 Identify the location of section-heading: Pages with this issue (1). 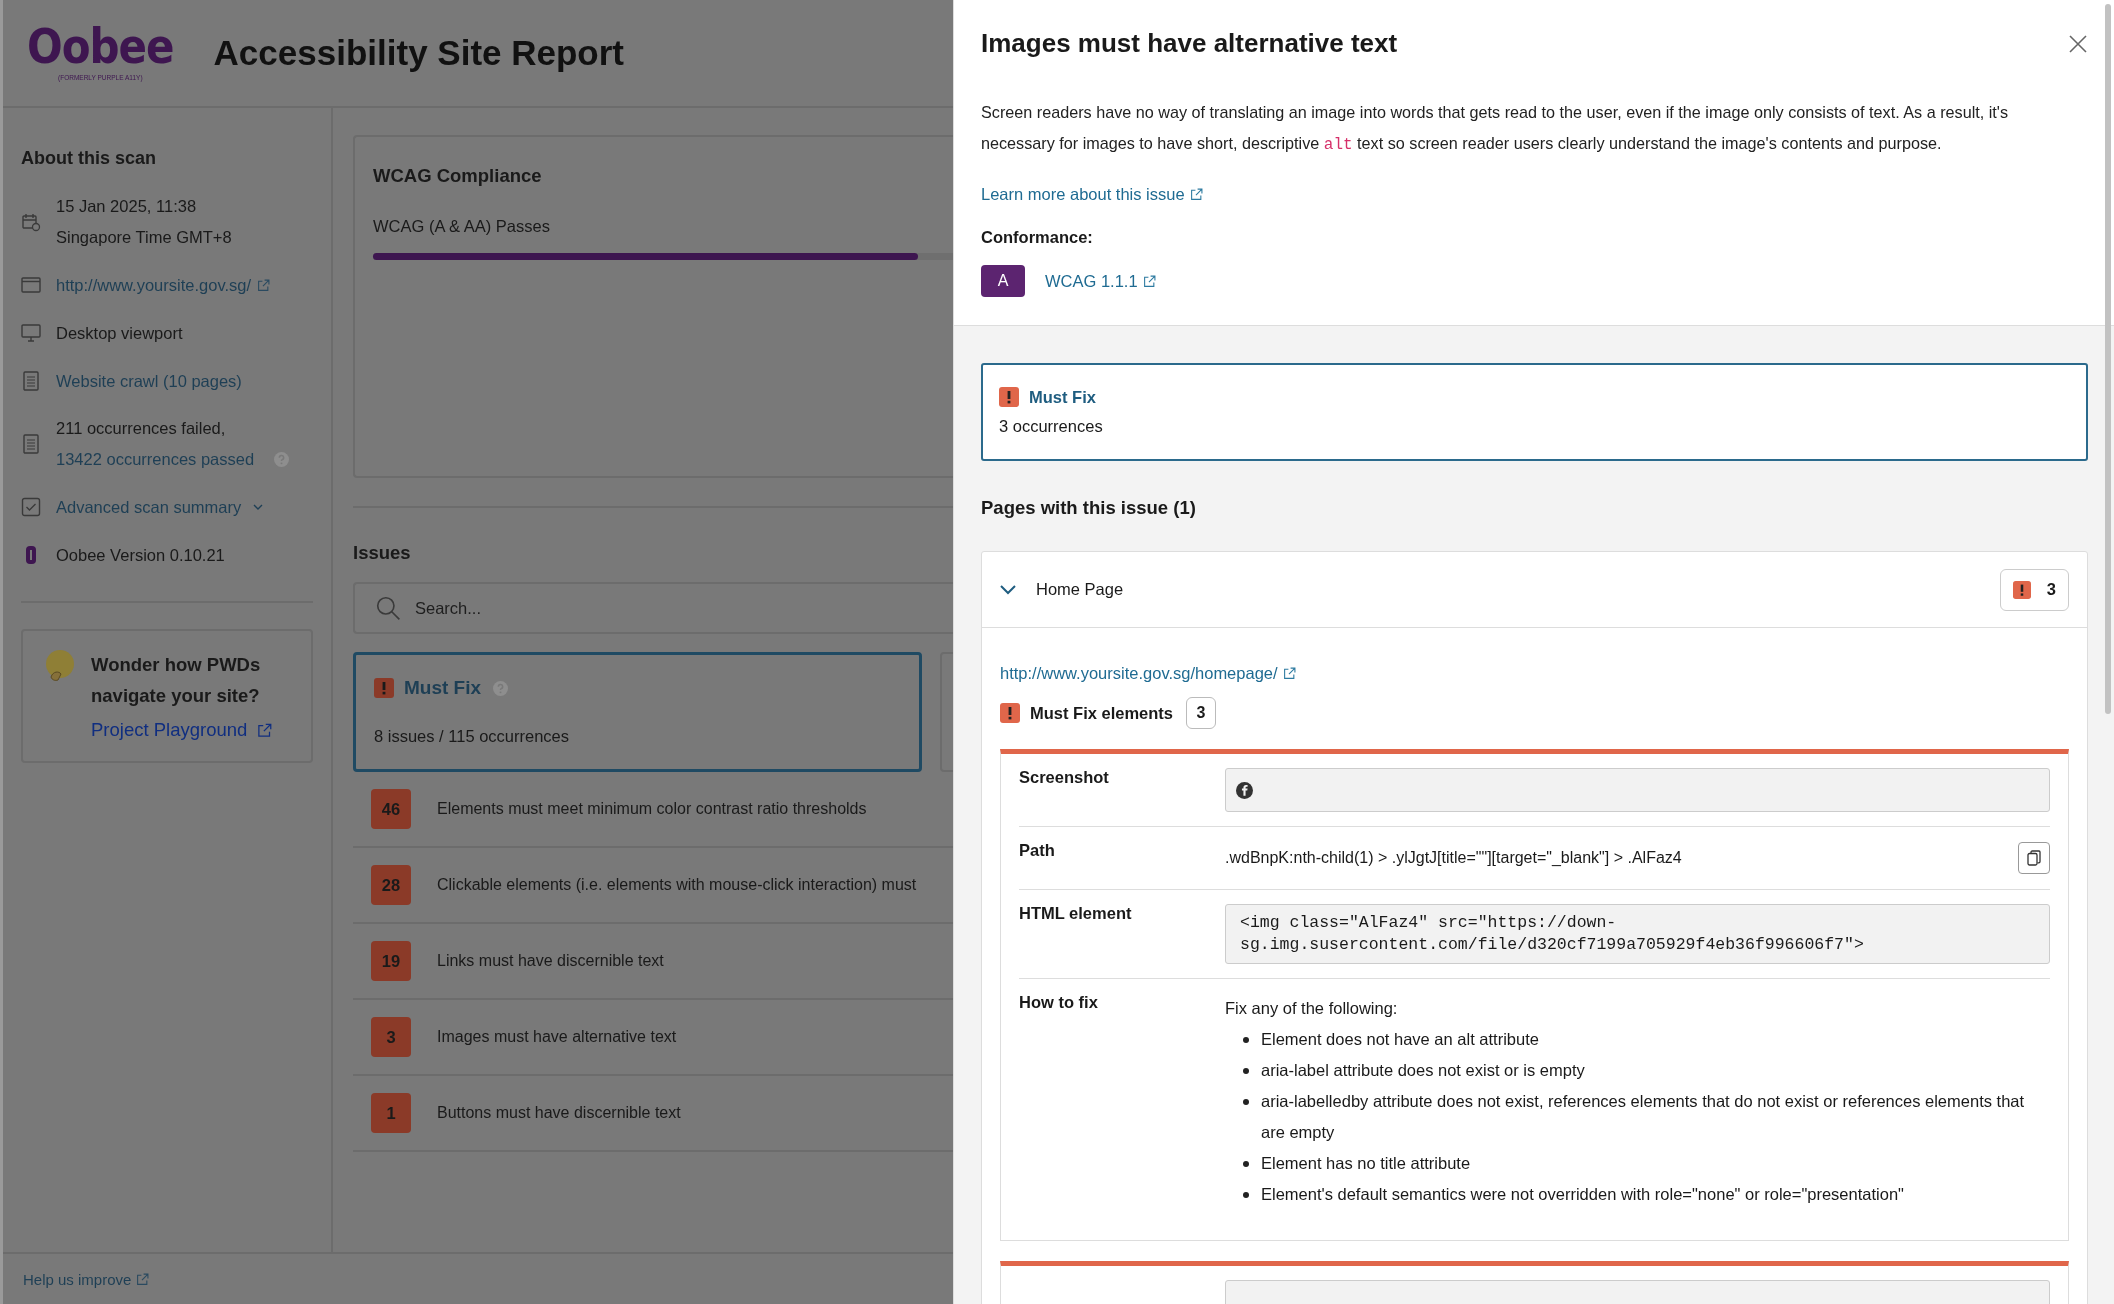
(1089, 508).